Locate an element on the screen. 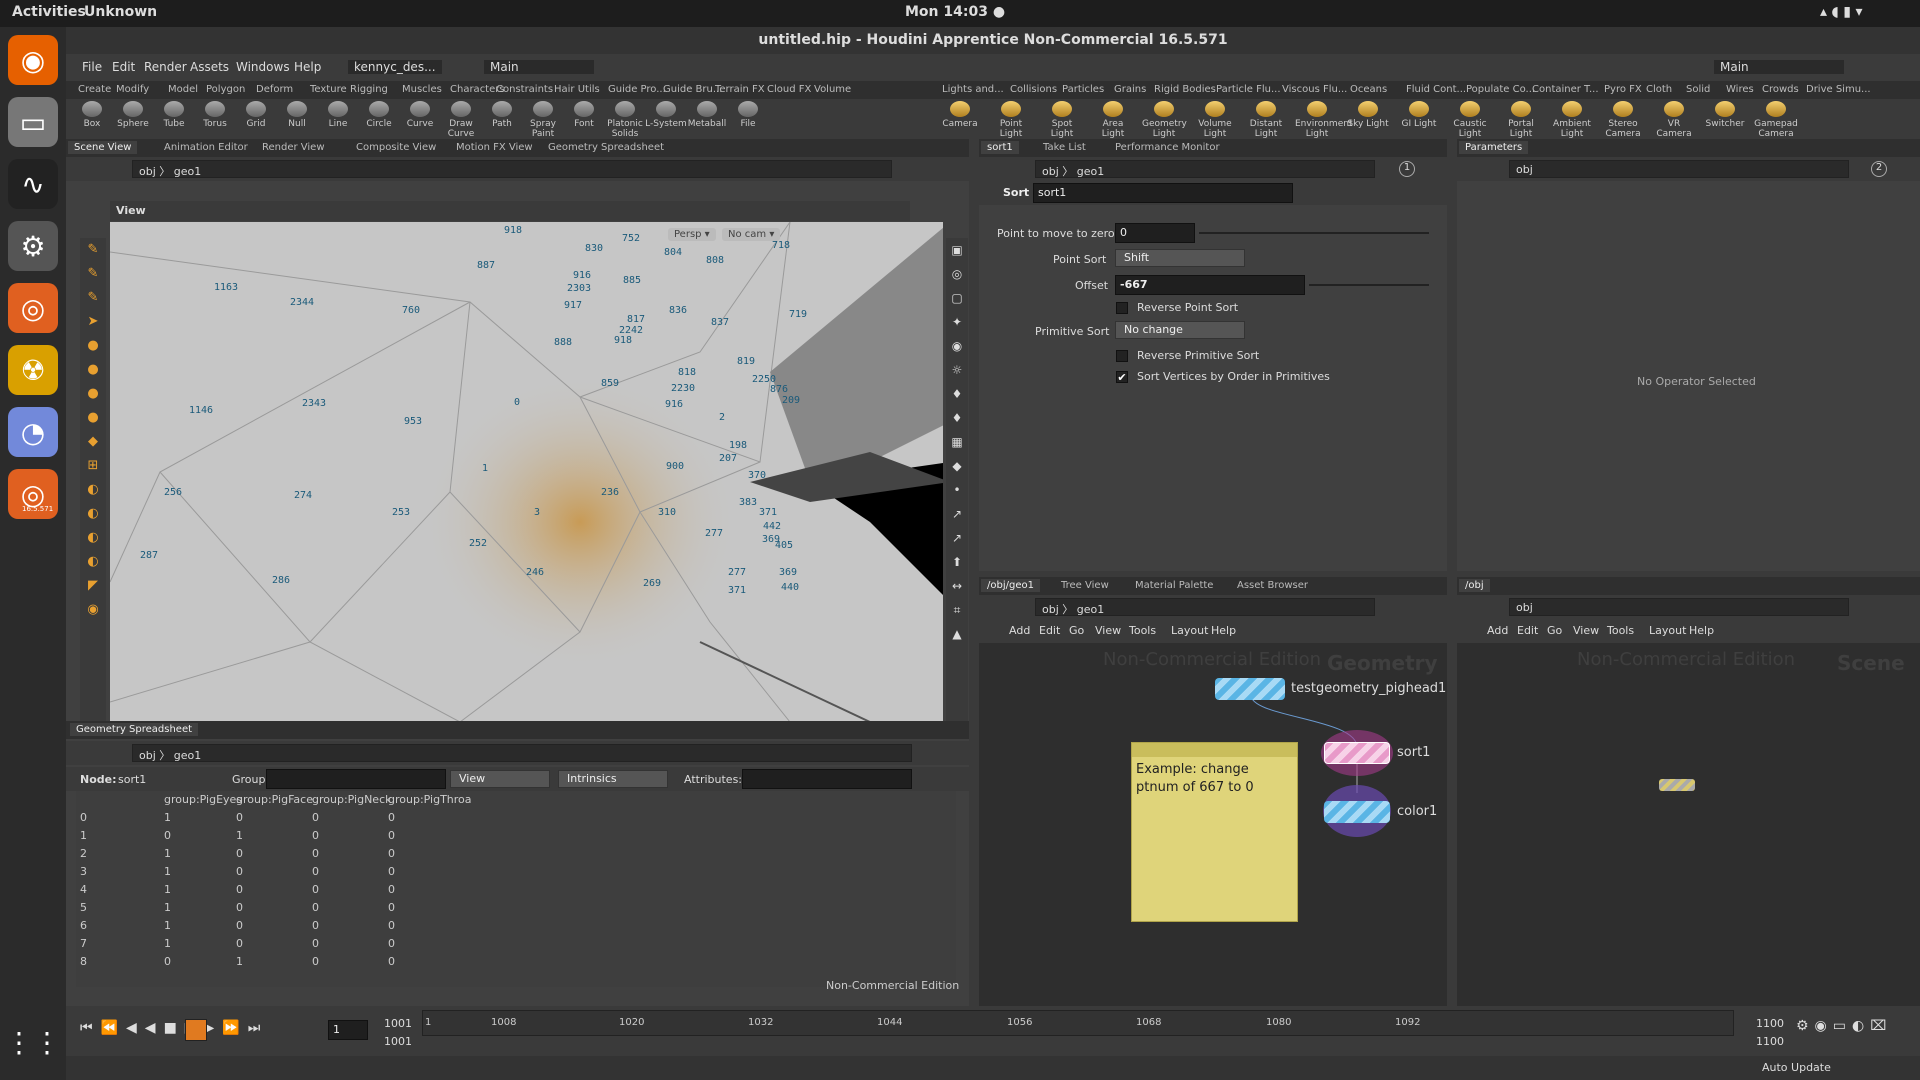 The width and height of the screenshot is (1920, 1080). houdini-icon: ◎ is located at coordinates (33, 308).